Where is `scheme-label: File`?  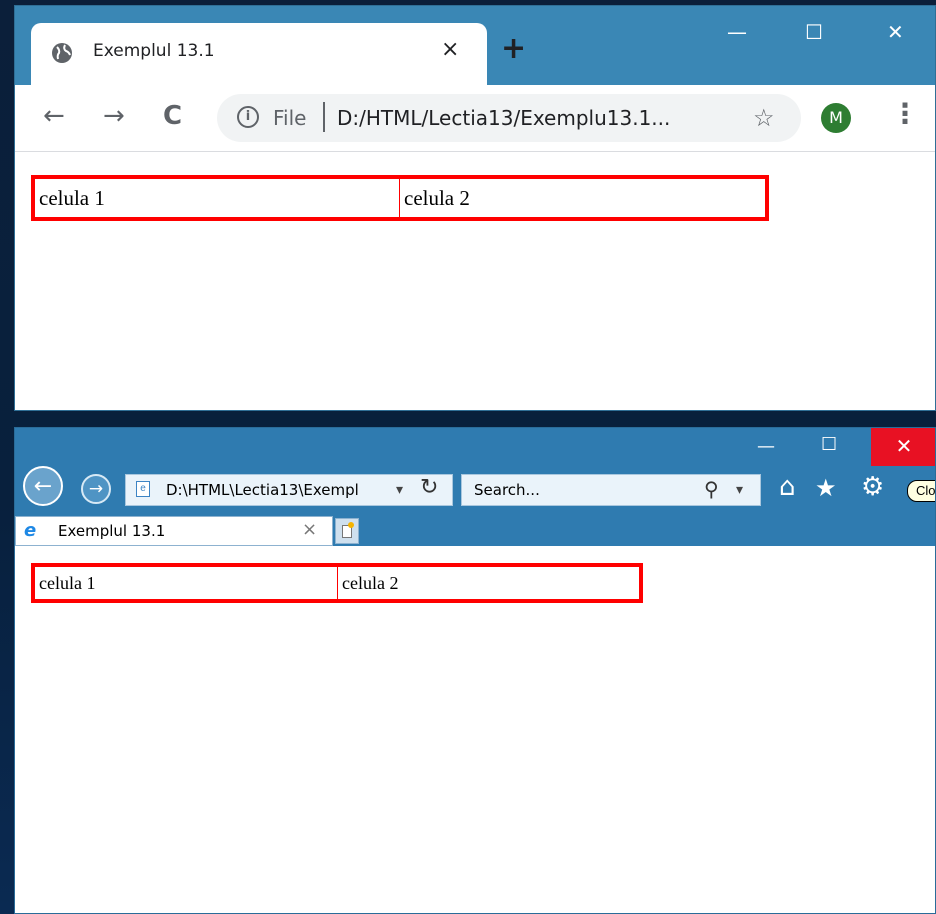
scheme-label: File is located at coordinates (290, 118).